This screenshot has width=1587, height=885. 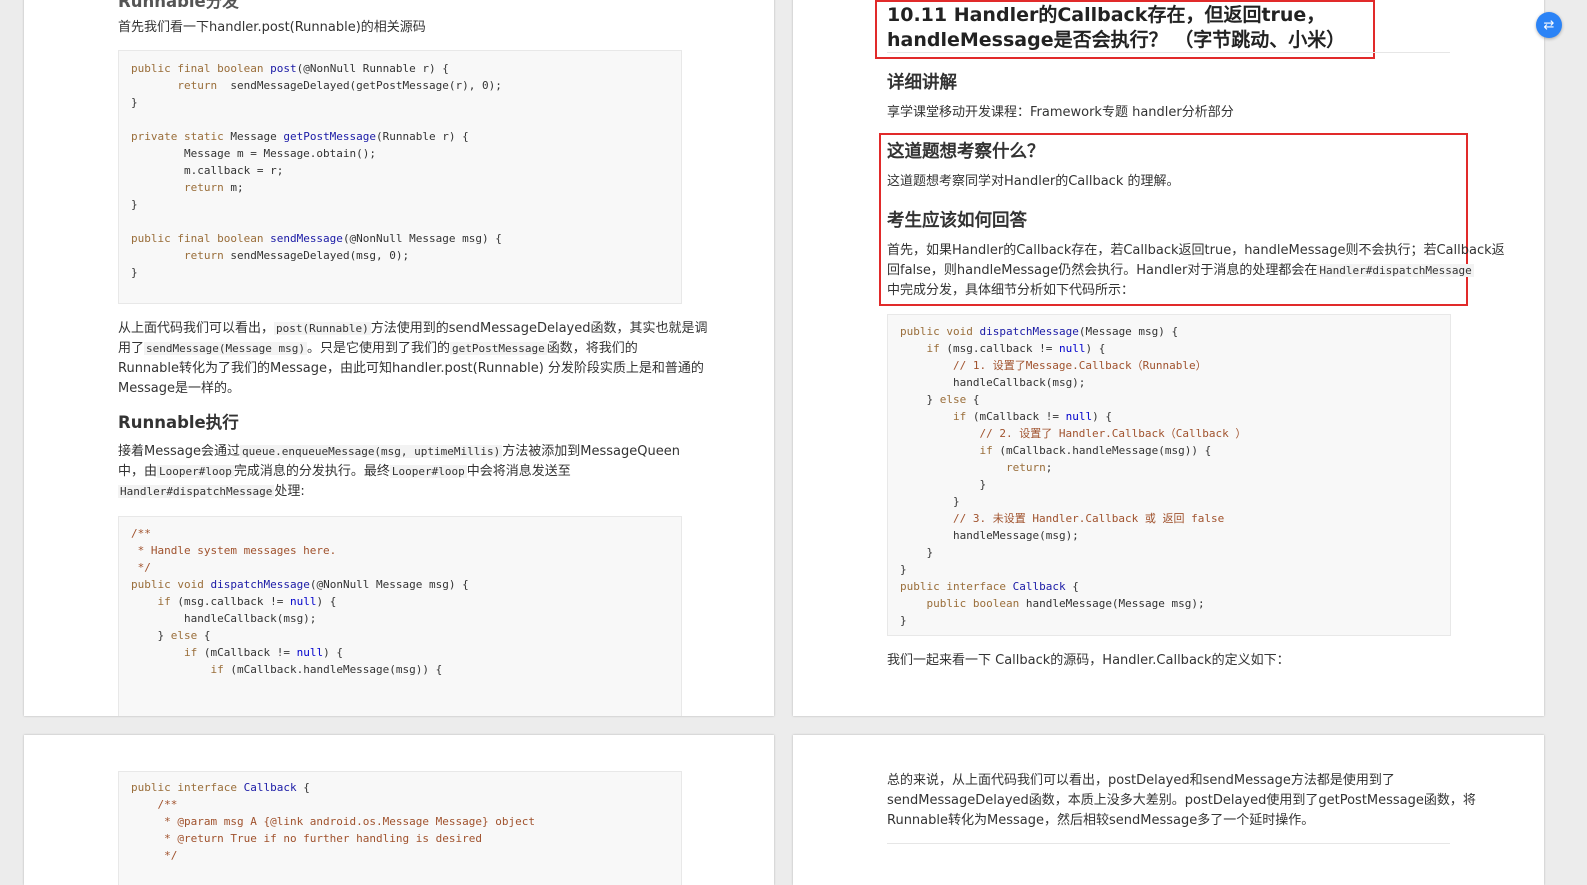 I want to click on code-line: // 3. 未设置 Handler.Callback 或 返回 false, so click(x=1062, y=518).